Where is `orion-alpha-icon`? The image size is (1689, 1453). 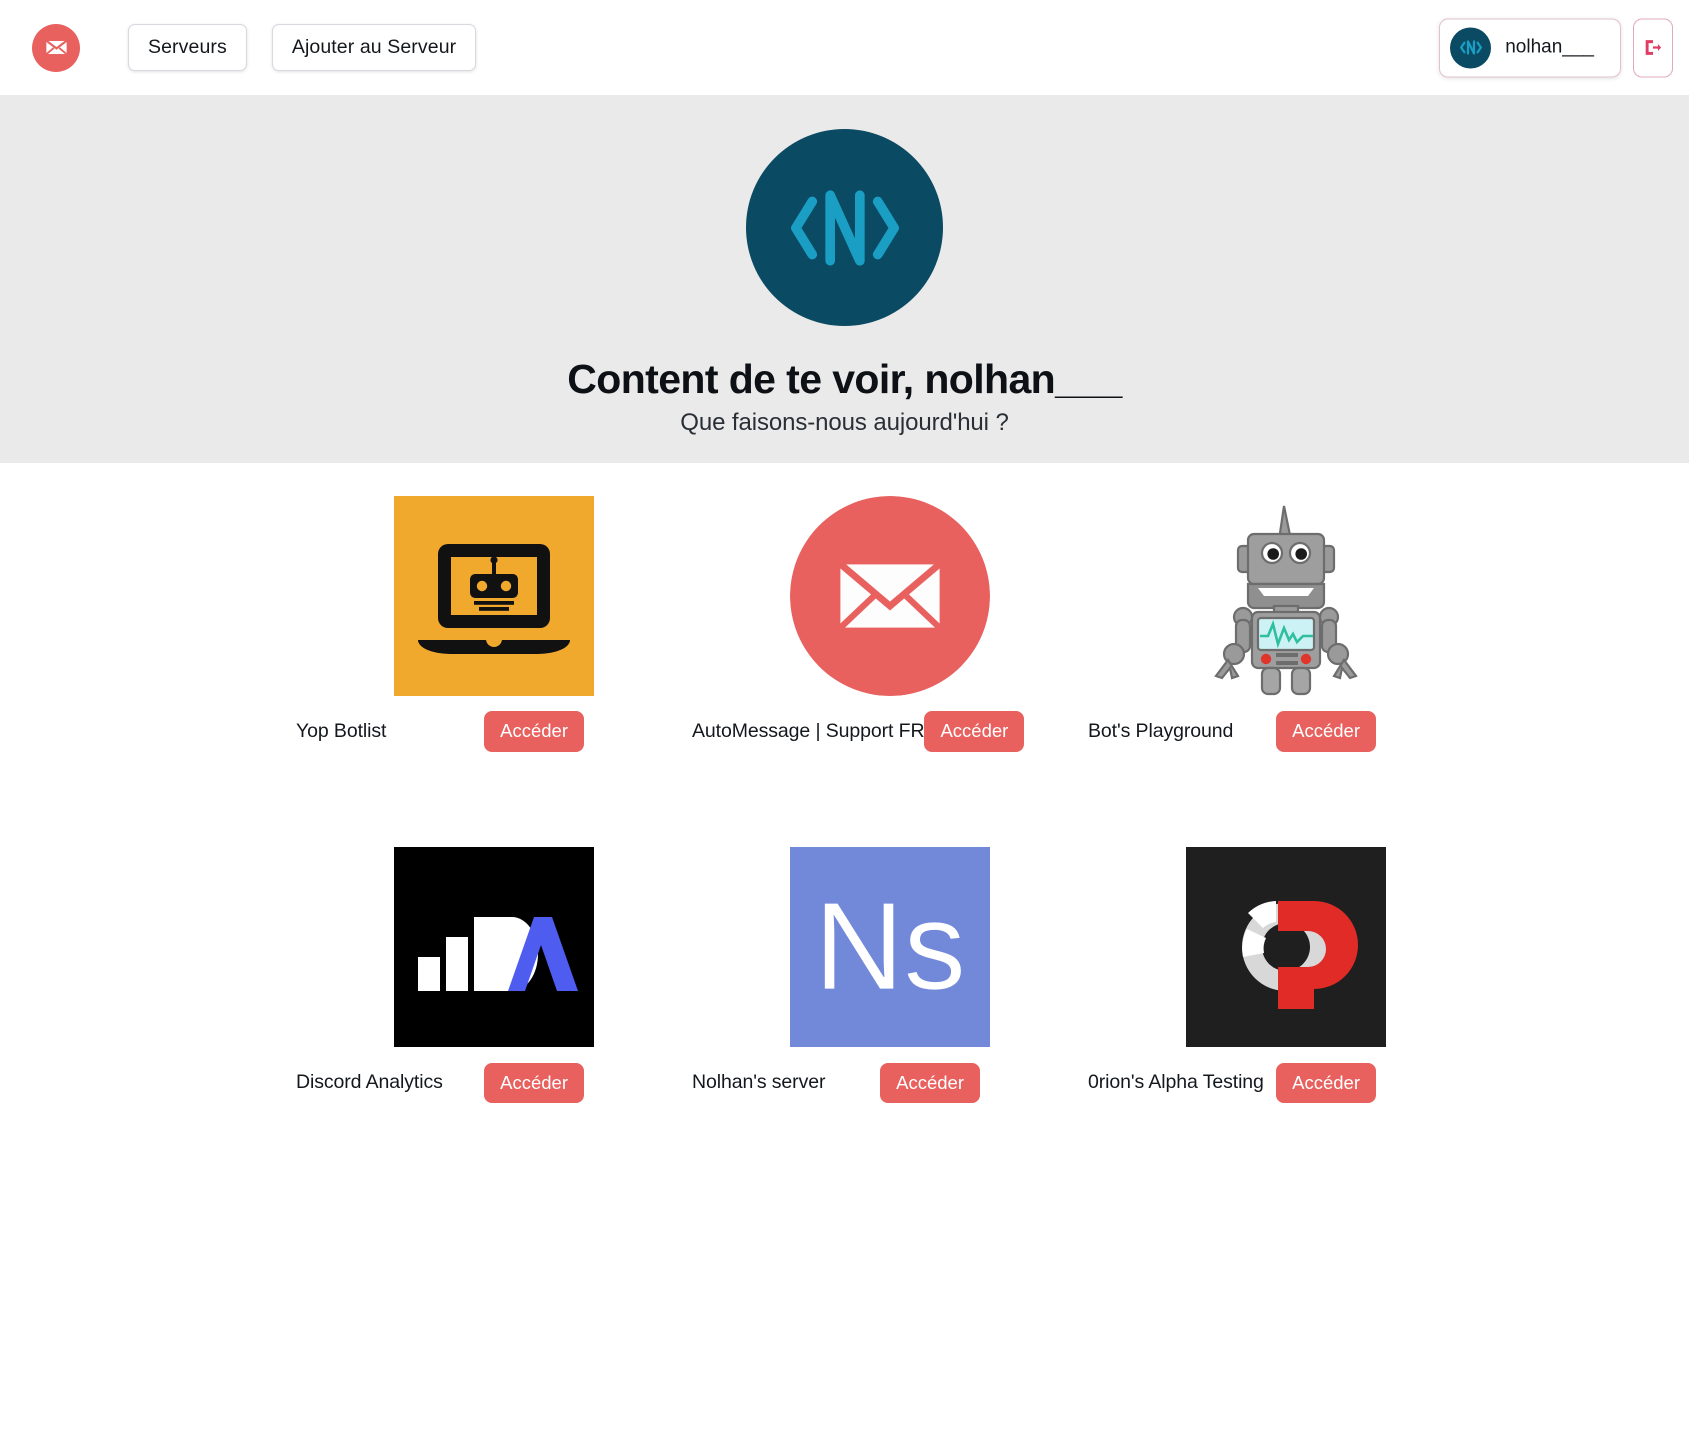 orion-alpha-icon is located at coordinates (1286, 947).